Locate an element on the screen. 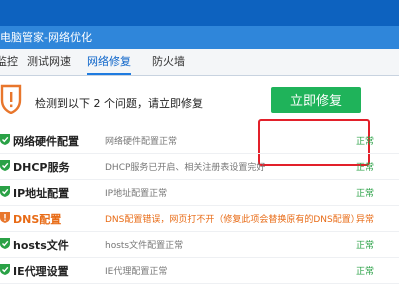 Image resolution: width=399 pixels, height=300 pixels. item-name: hosts文件 is located at coordinates (41, 245).